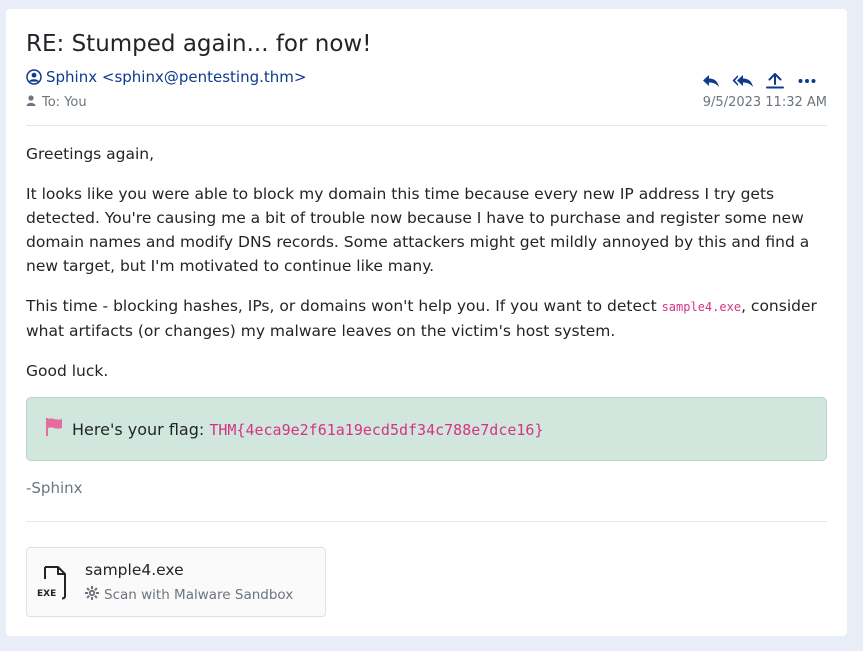  What do you see at coordinates (701, 307) in the screenshot?
I see `inline-code-filename: sample4.exe` at bounding box center [701, 307].